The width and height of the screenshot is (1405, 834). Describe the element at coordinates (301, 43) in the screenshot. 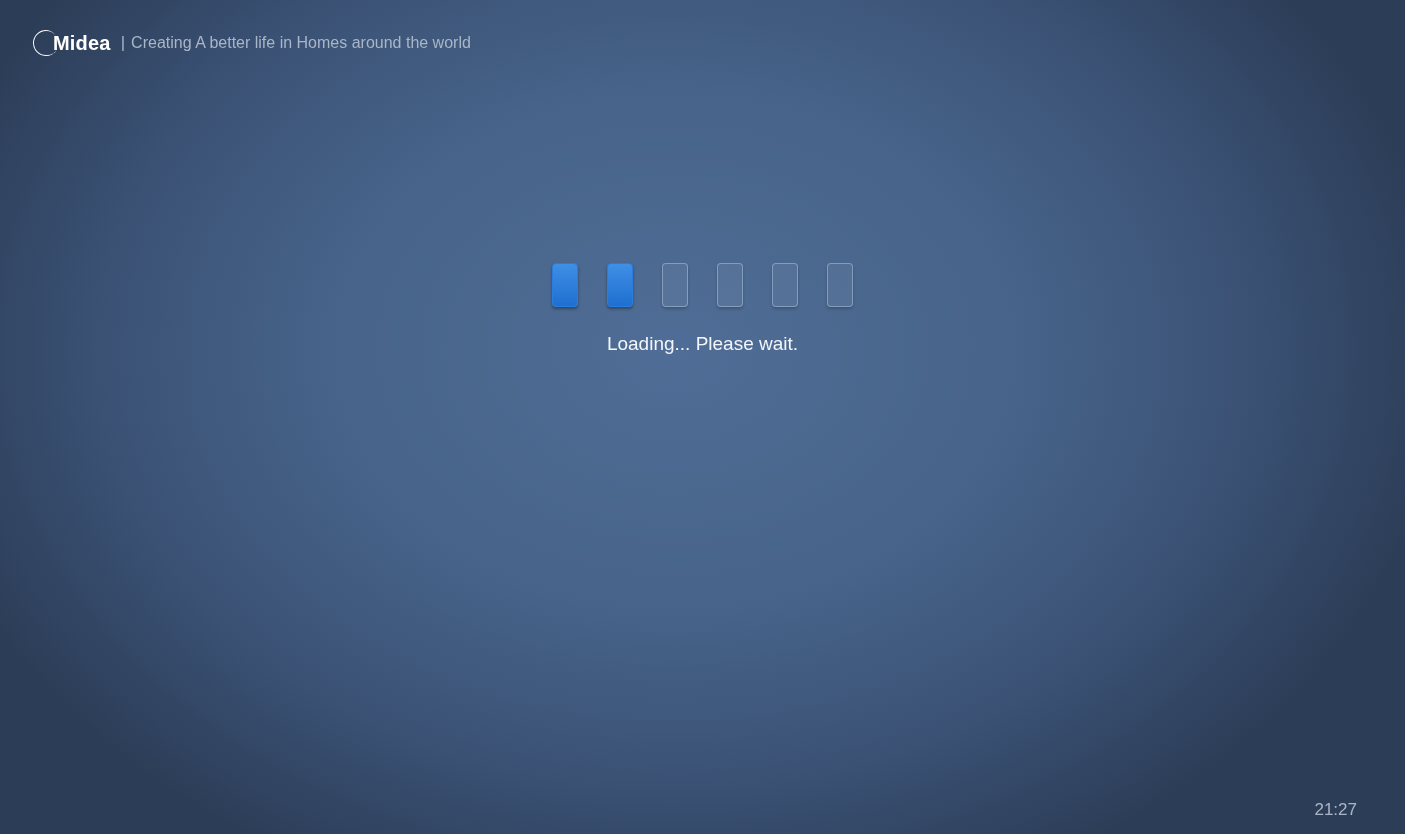

I see `tagline: Creating A better life in Homes around the world` at that location.